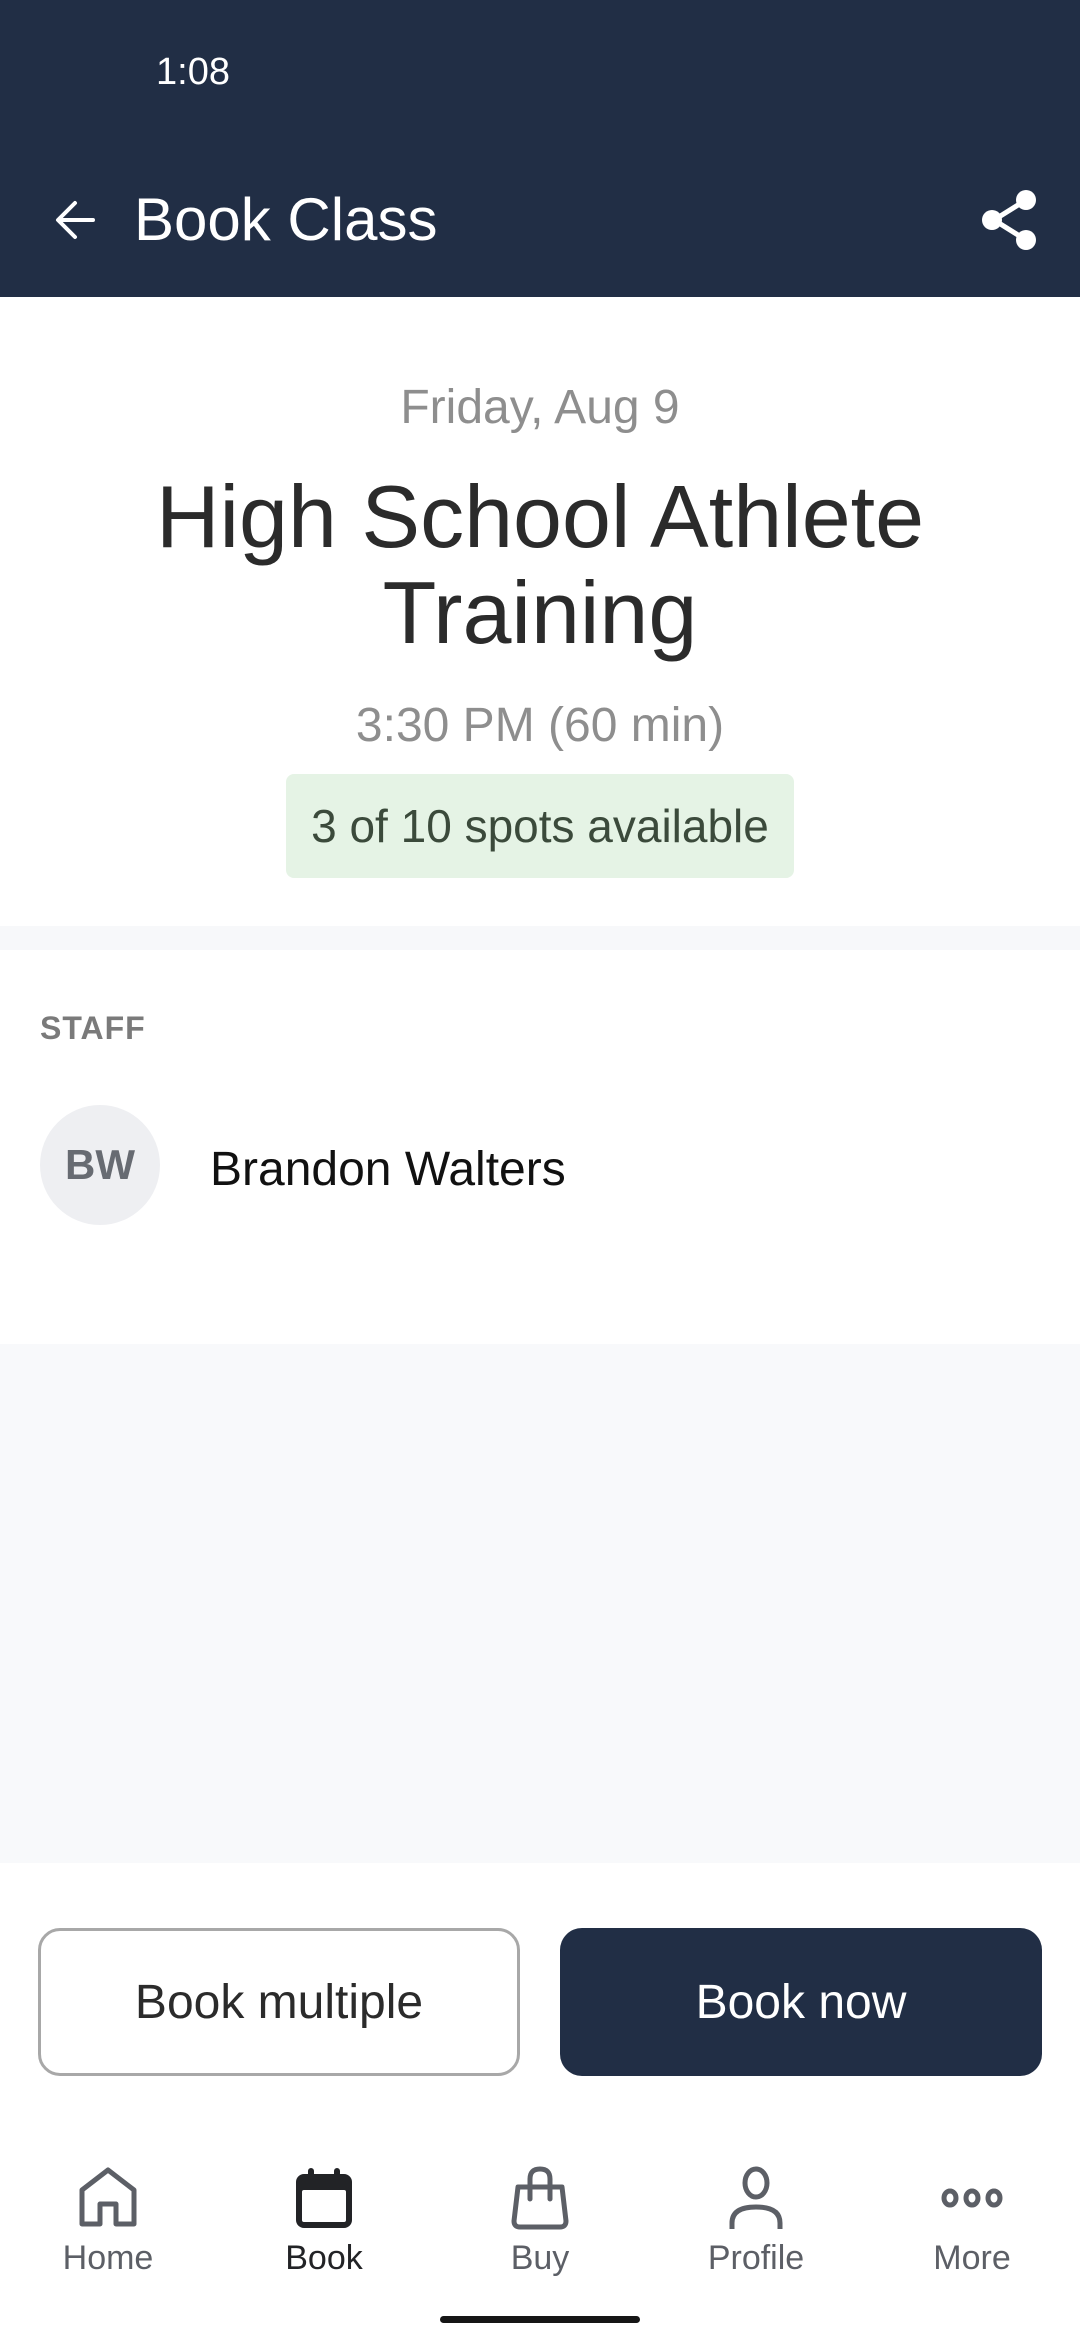 The image size is (1080, 2340). I want to click on nav-item-home: Home, so click(108, 2210).